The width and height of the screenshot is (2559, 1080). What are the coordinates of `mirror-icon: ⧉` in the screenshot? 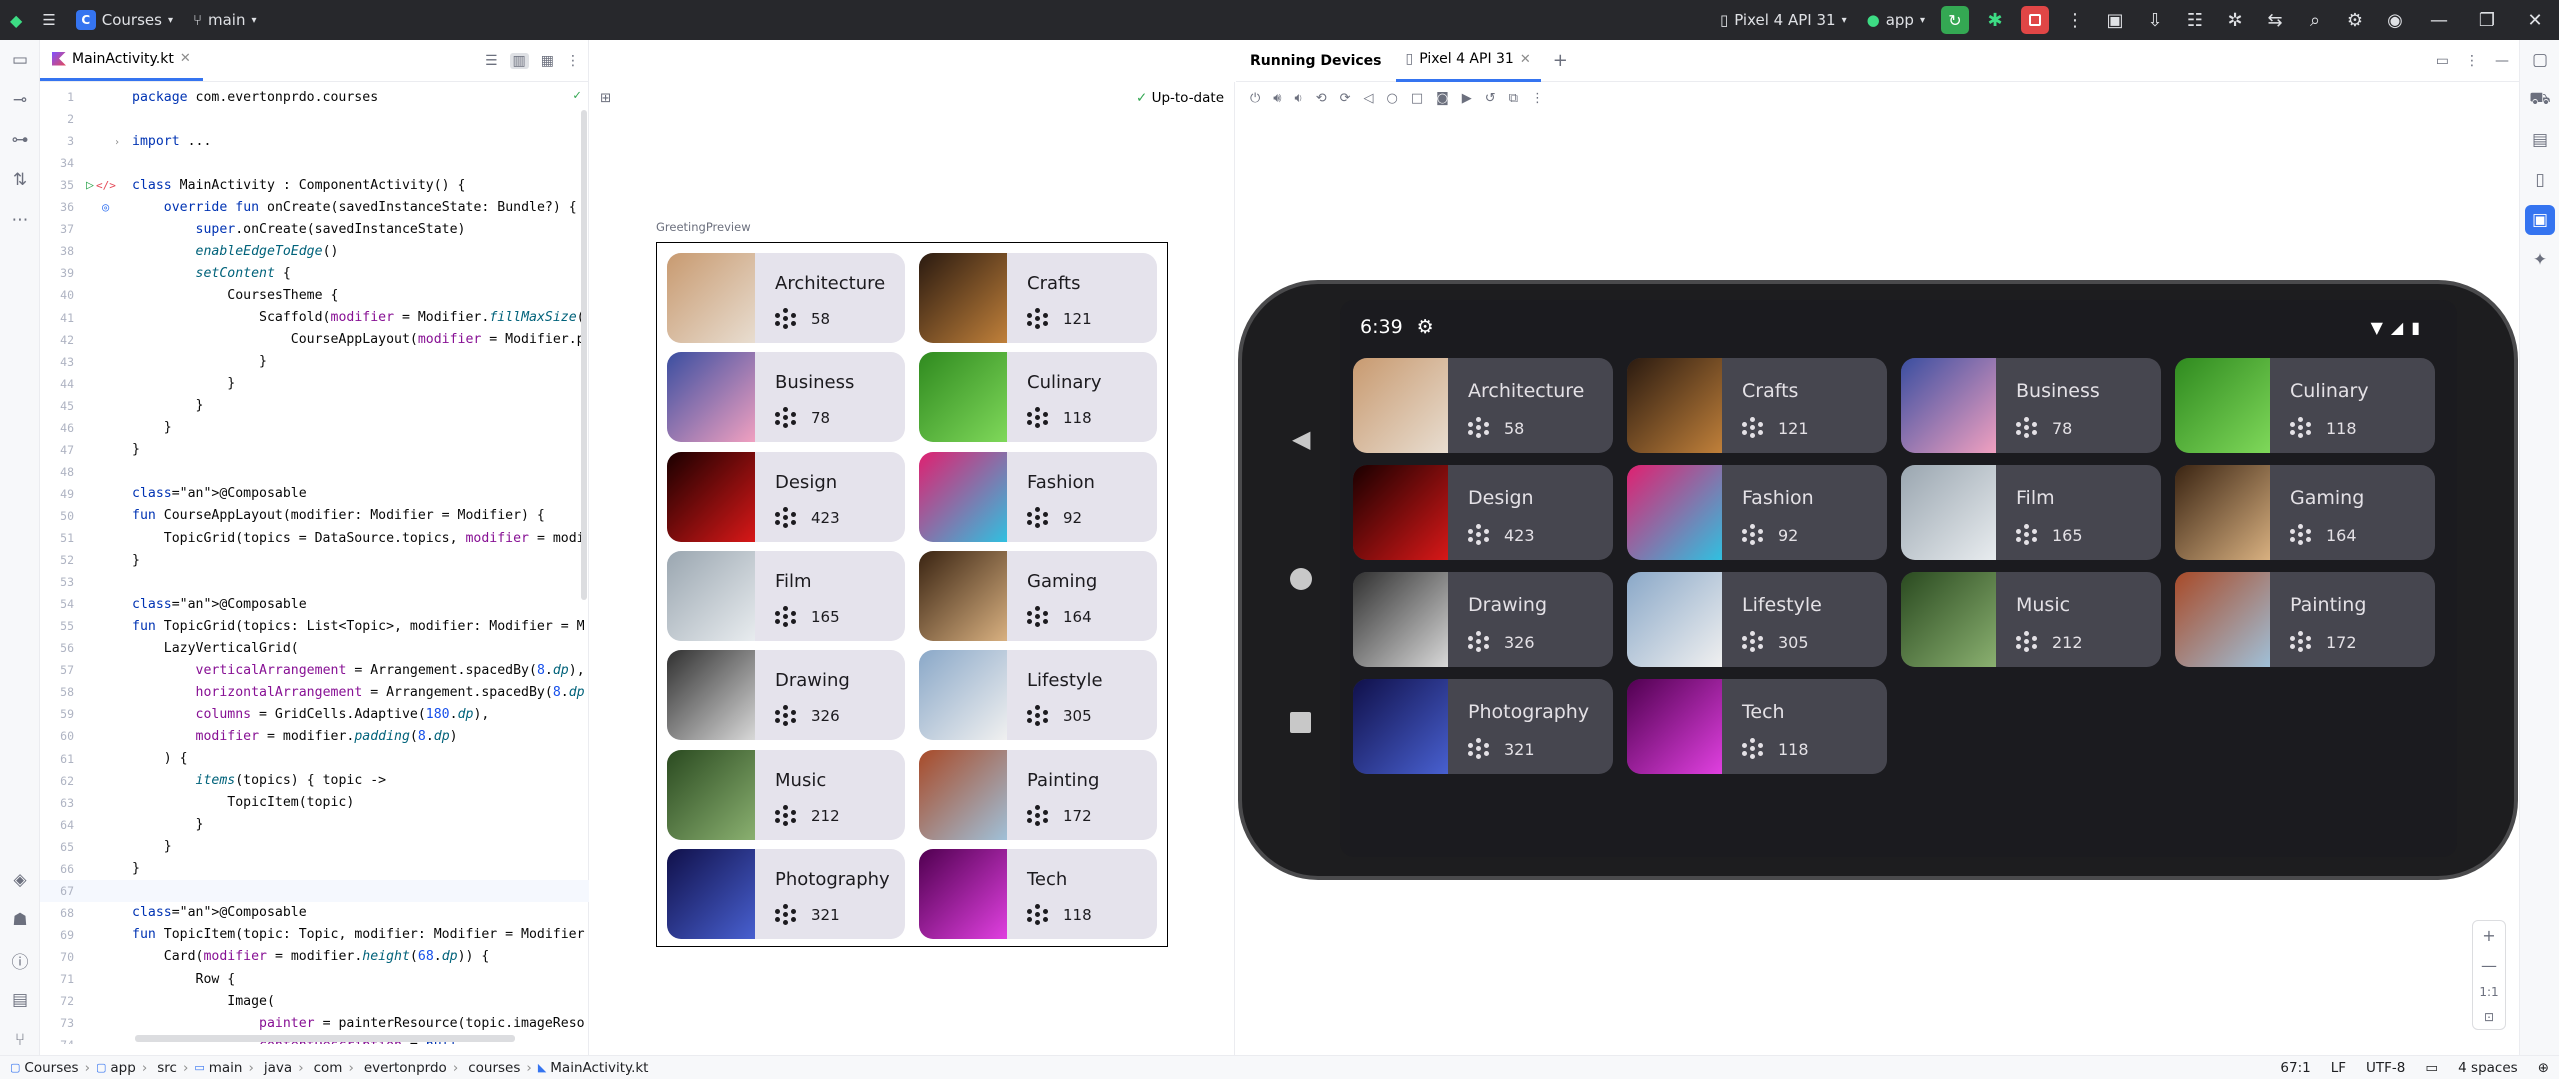 It's located at (1513, 98).